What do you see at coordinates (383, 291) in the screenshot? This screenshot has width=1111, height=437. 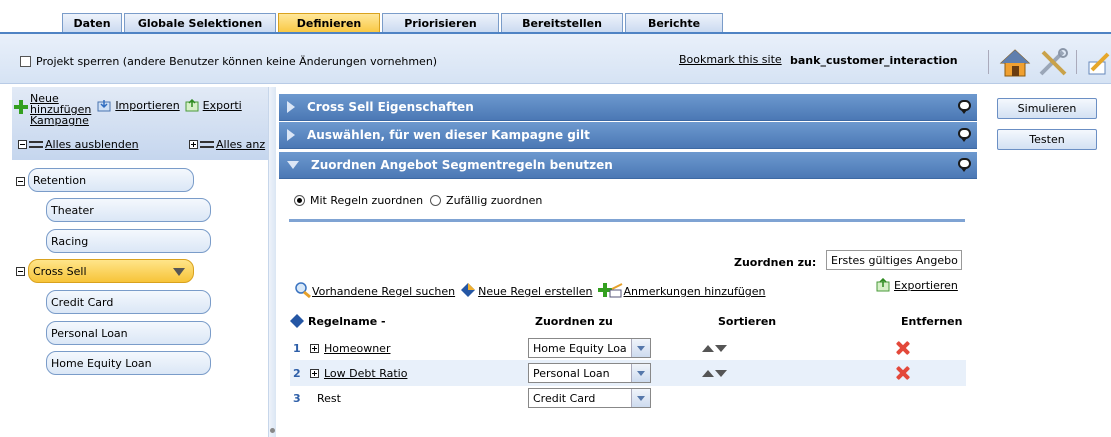 I see `search-rule-label: Vorhandene Regel suchen` at bounding box center [383, 291].